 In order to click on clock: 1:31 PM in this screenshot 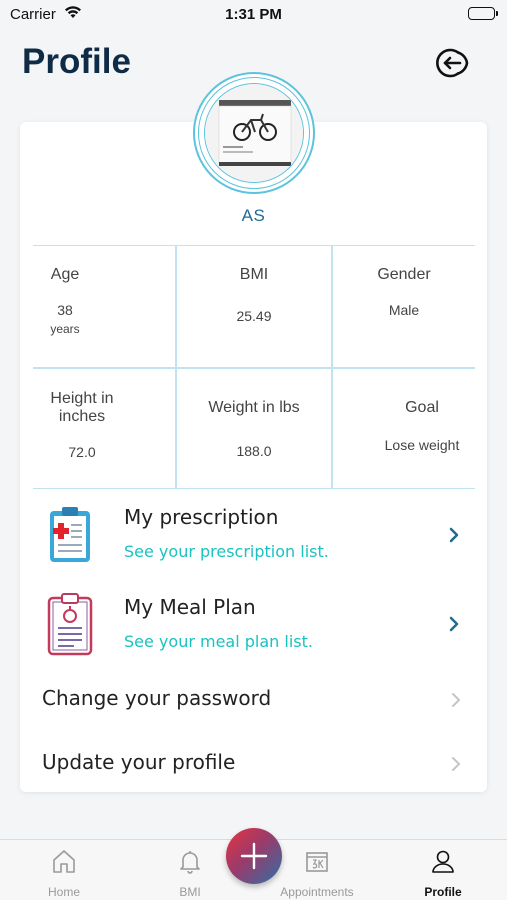, I will do `click(253, 14)`.